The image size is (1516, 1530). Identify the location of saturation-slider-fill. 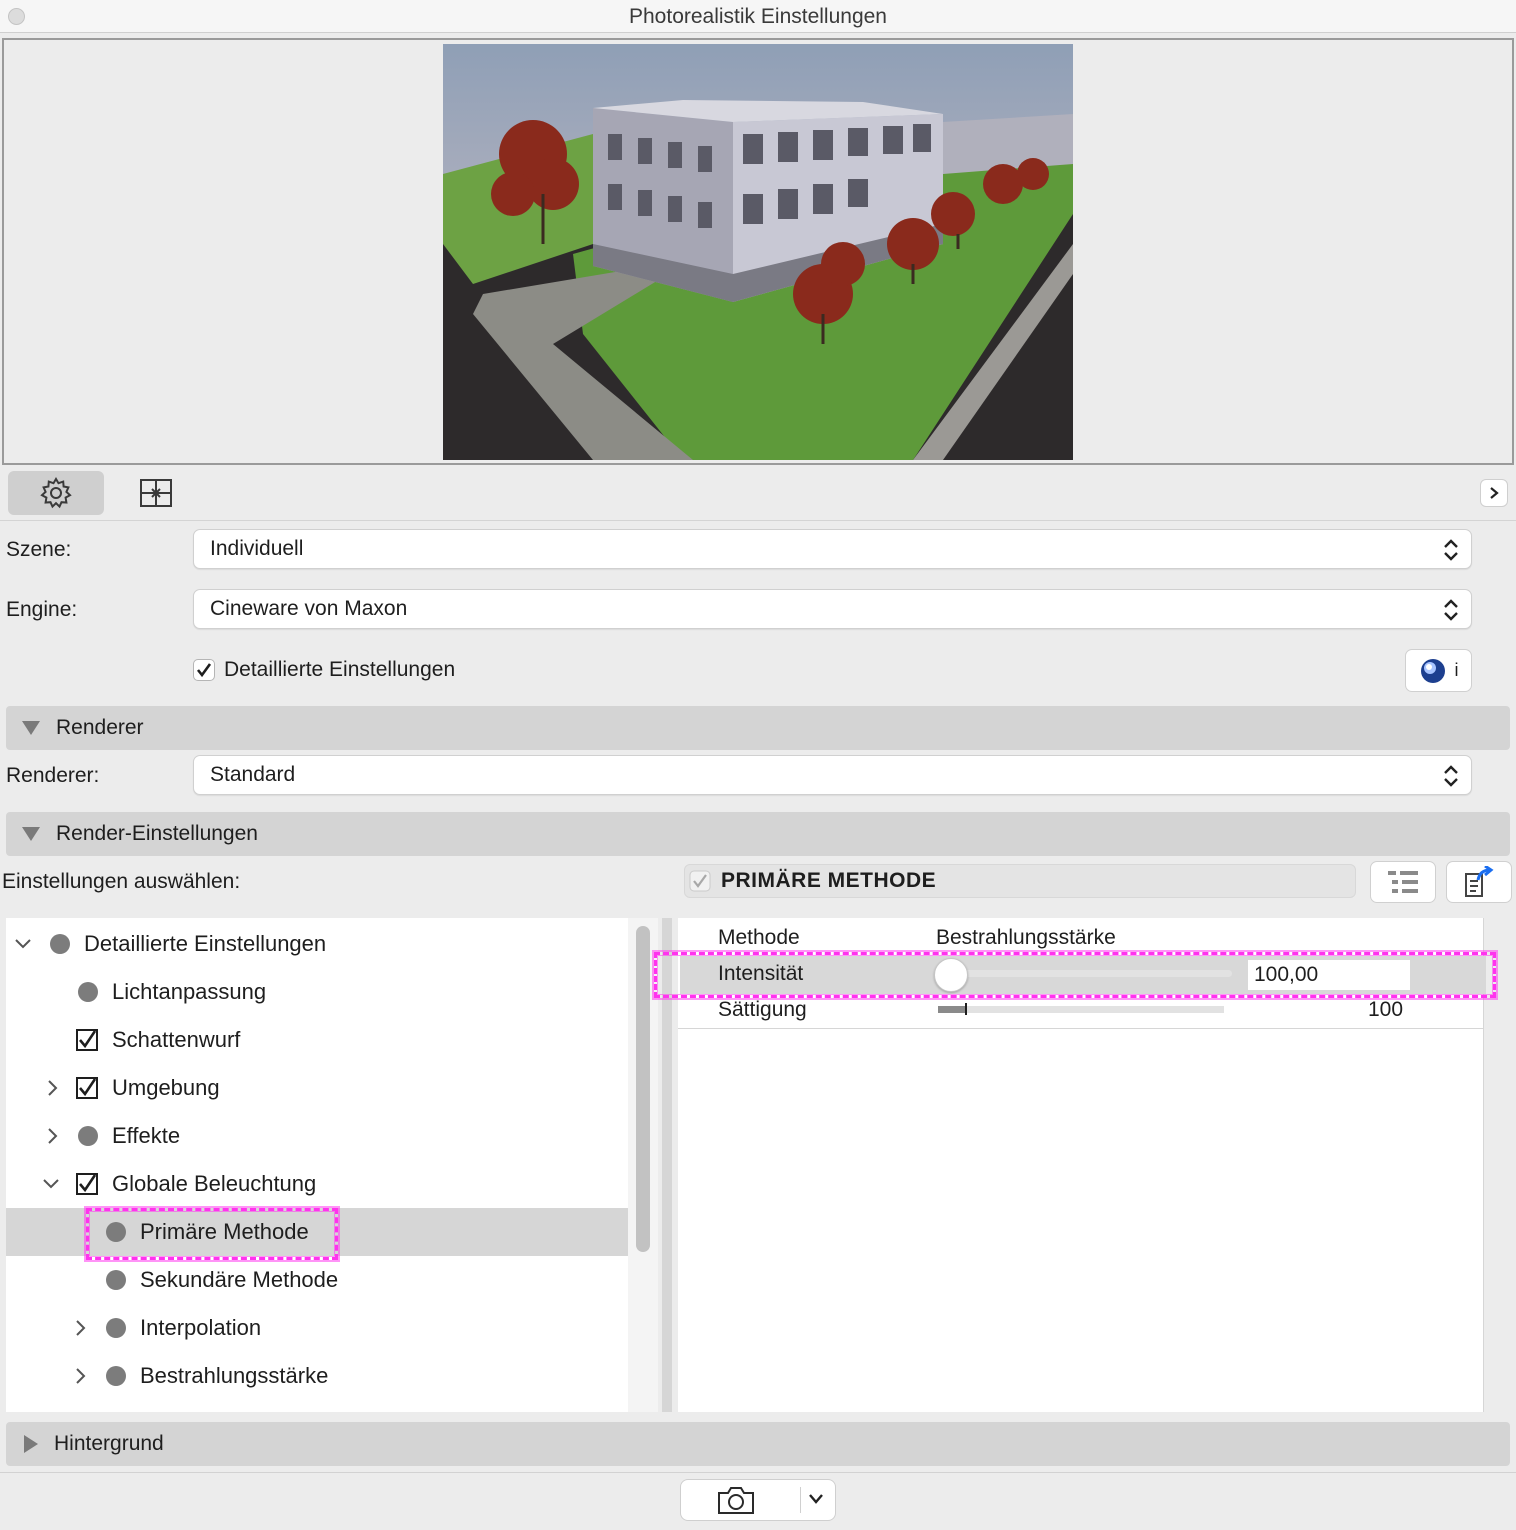
(952, 1009).